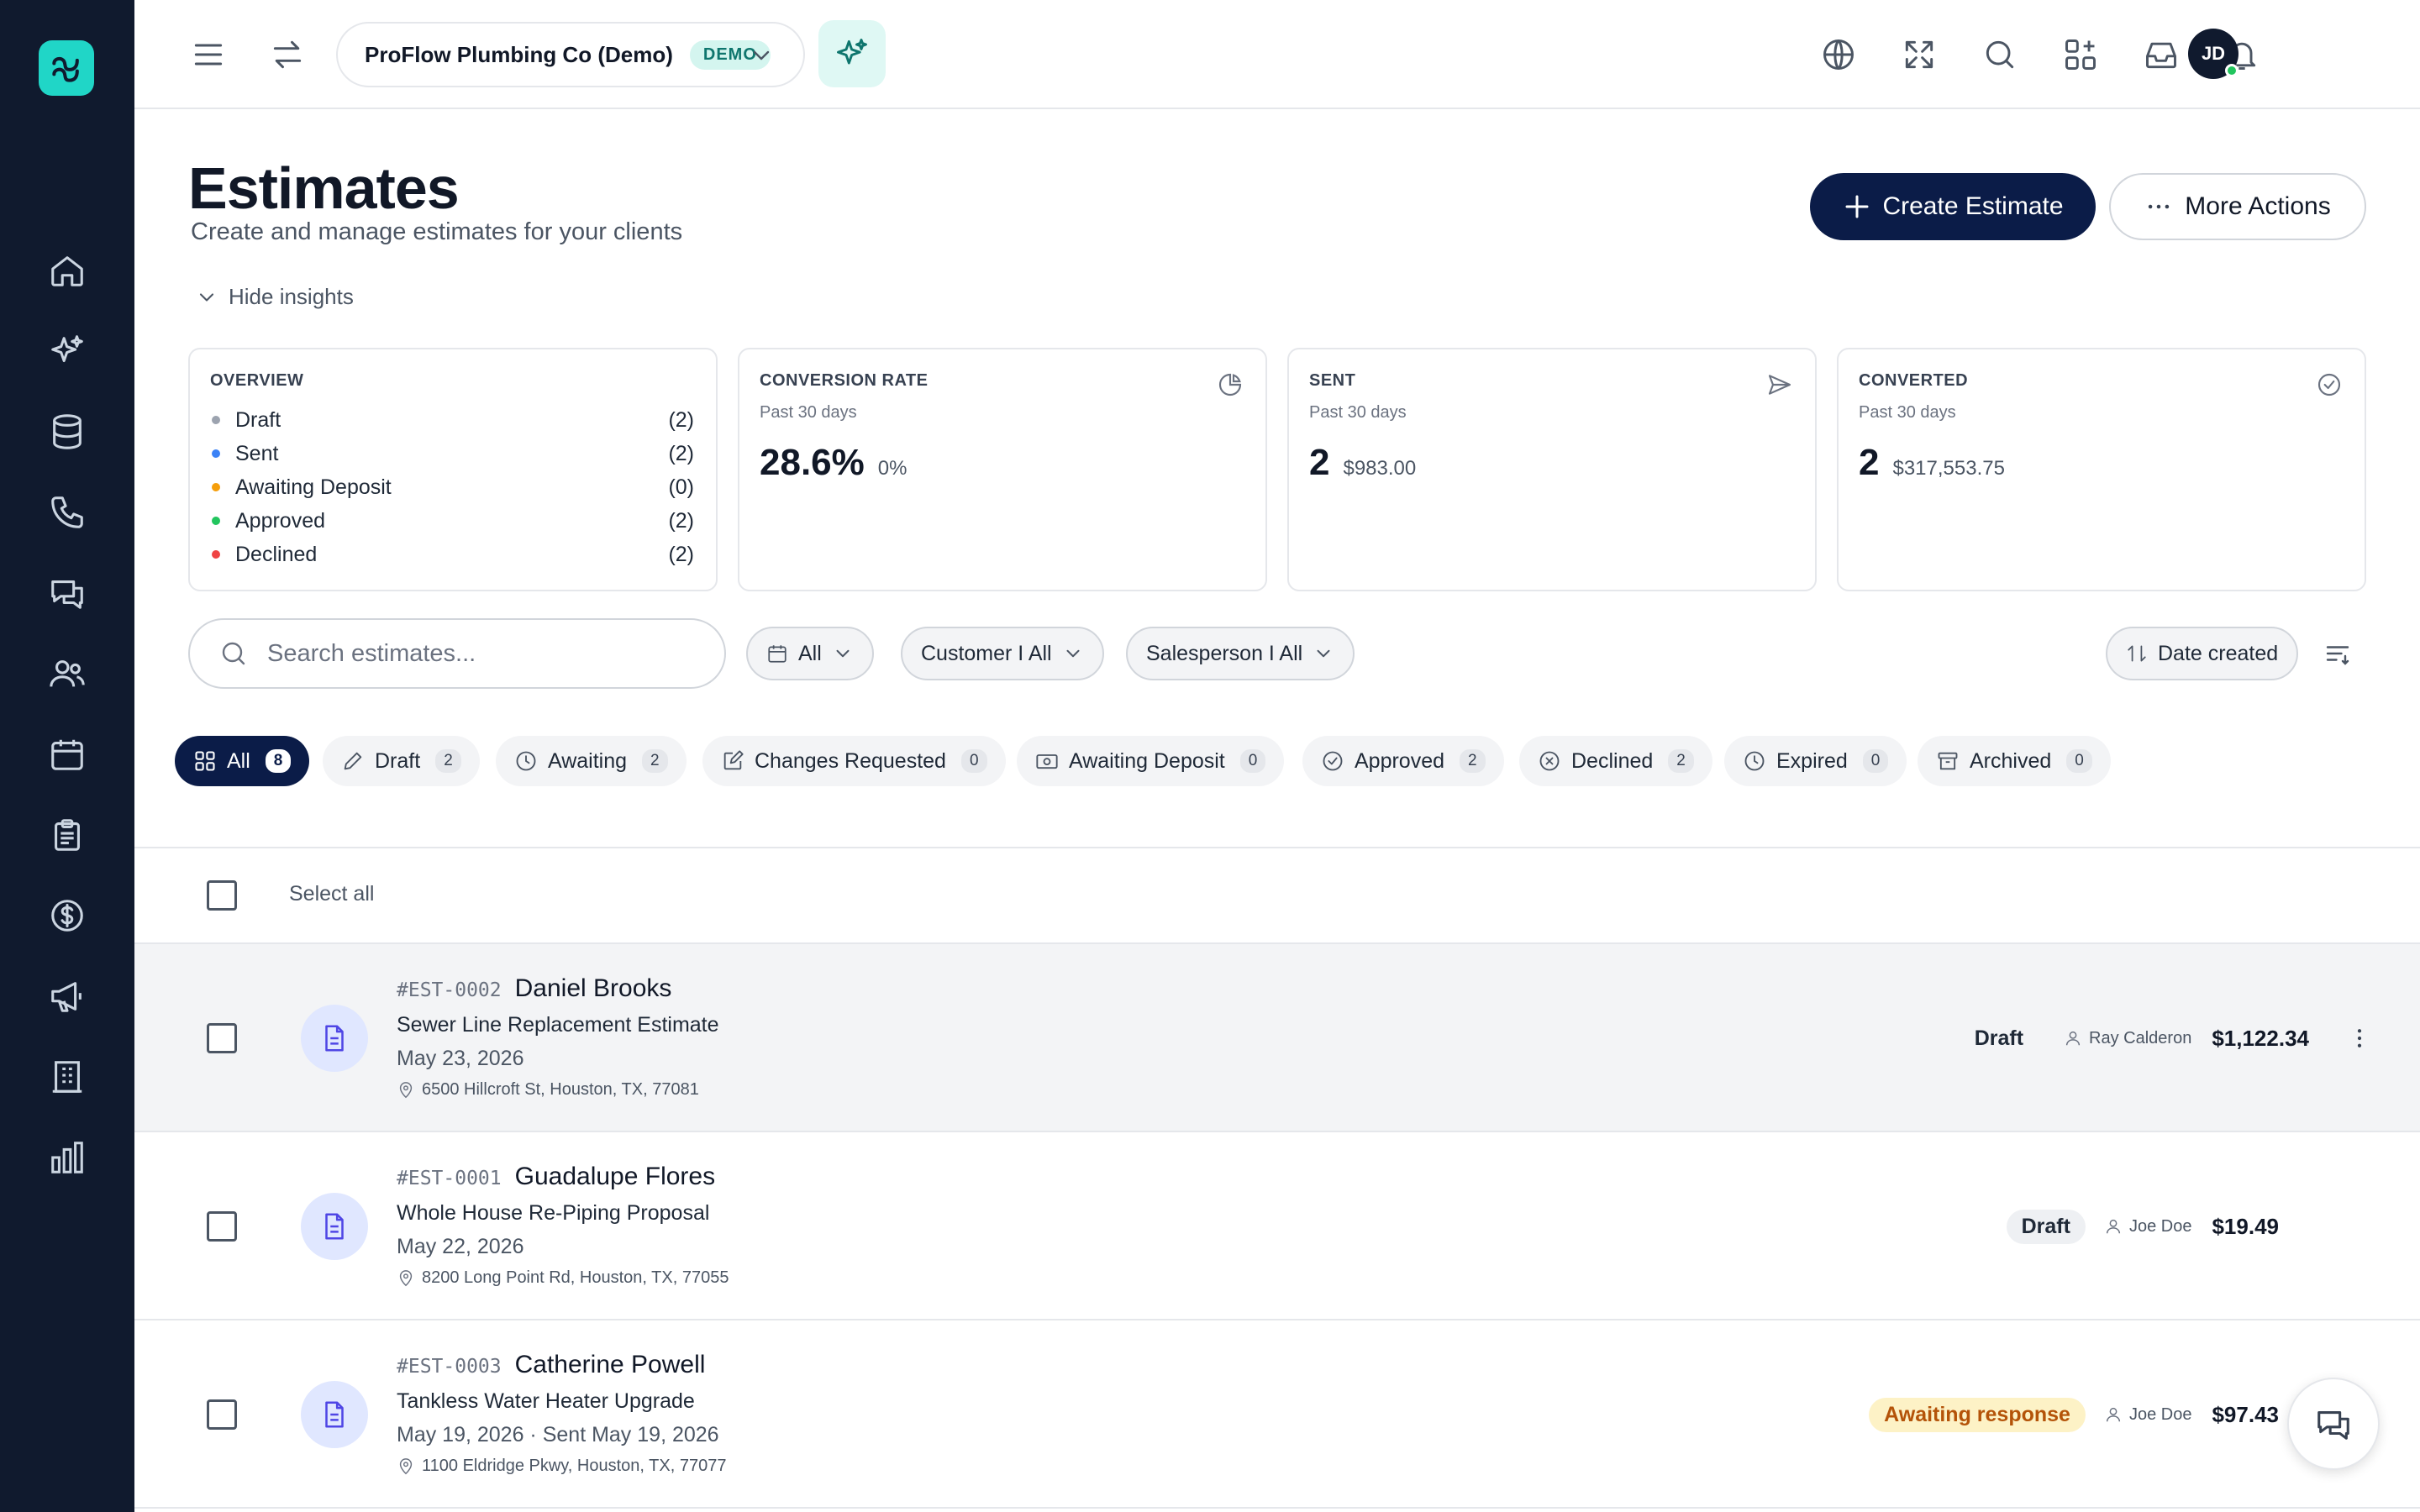 This screenshot has height=1512, width=2420. I want to click on globe-icon, so click(1839, 54).